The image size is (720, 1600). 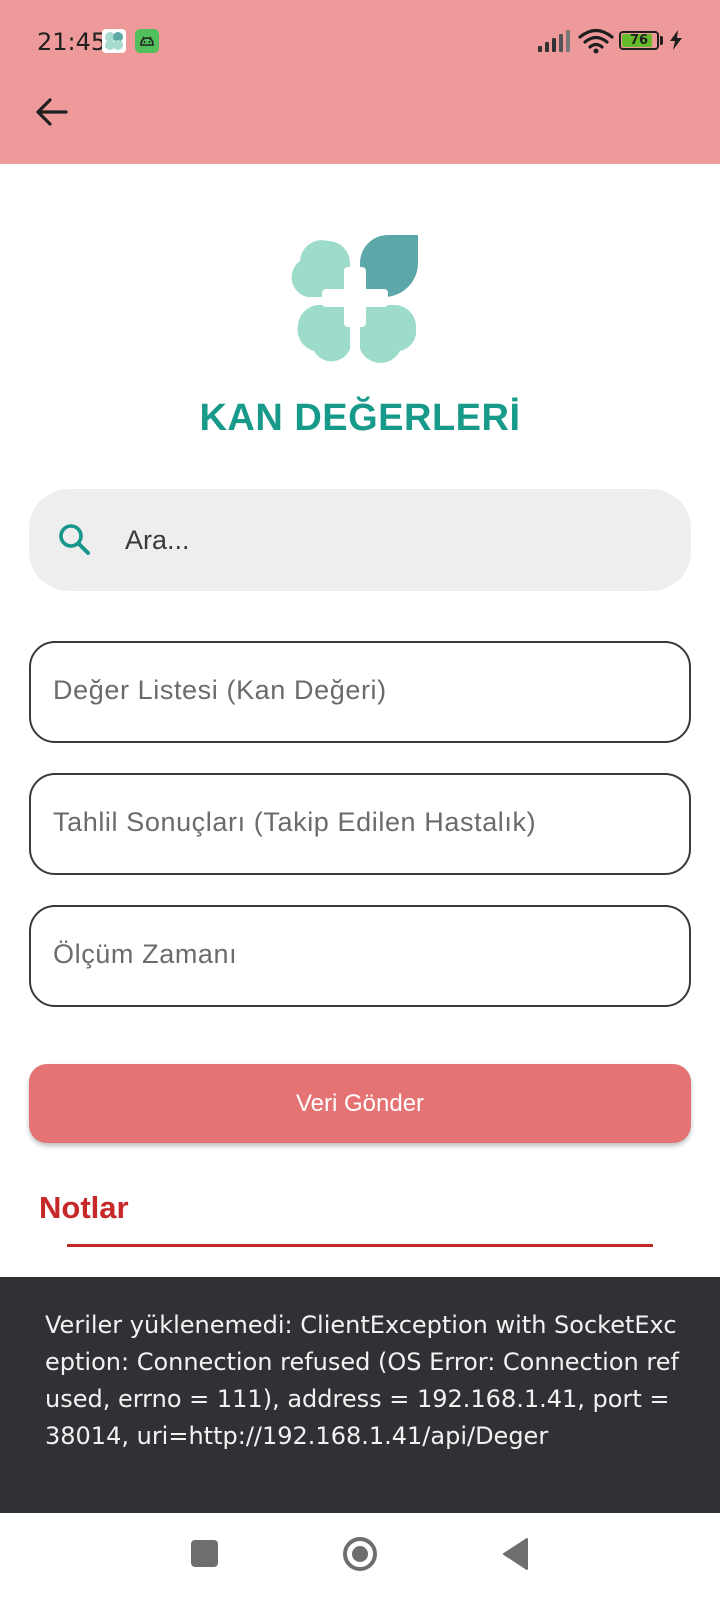 I want to click on system-nav-bar, so click(x=360, y=1556).